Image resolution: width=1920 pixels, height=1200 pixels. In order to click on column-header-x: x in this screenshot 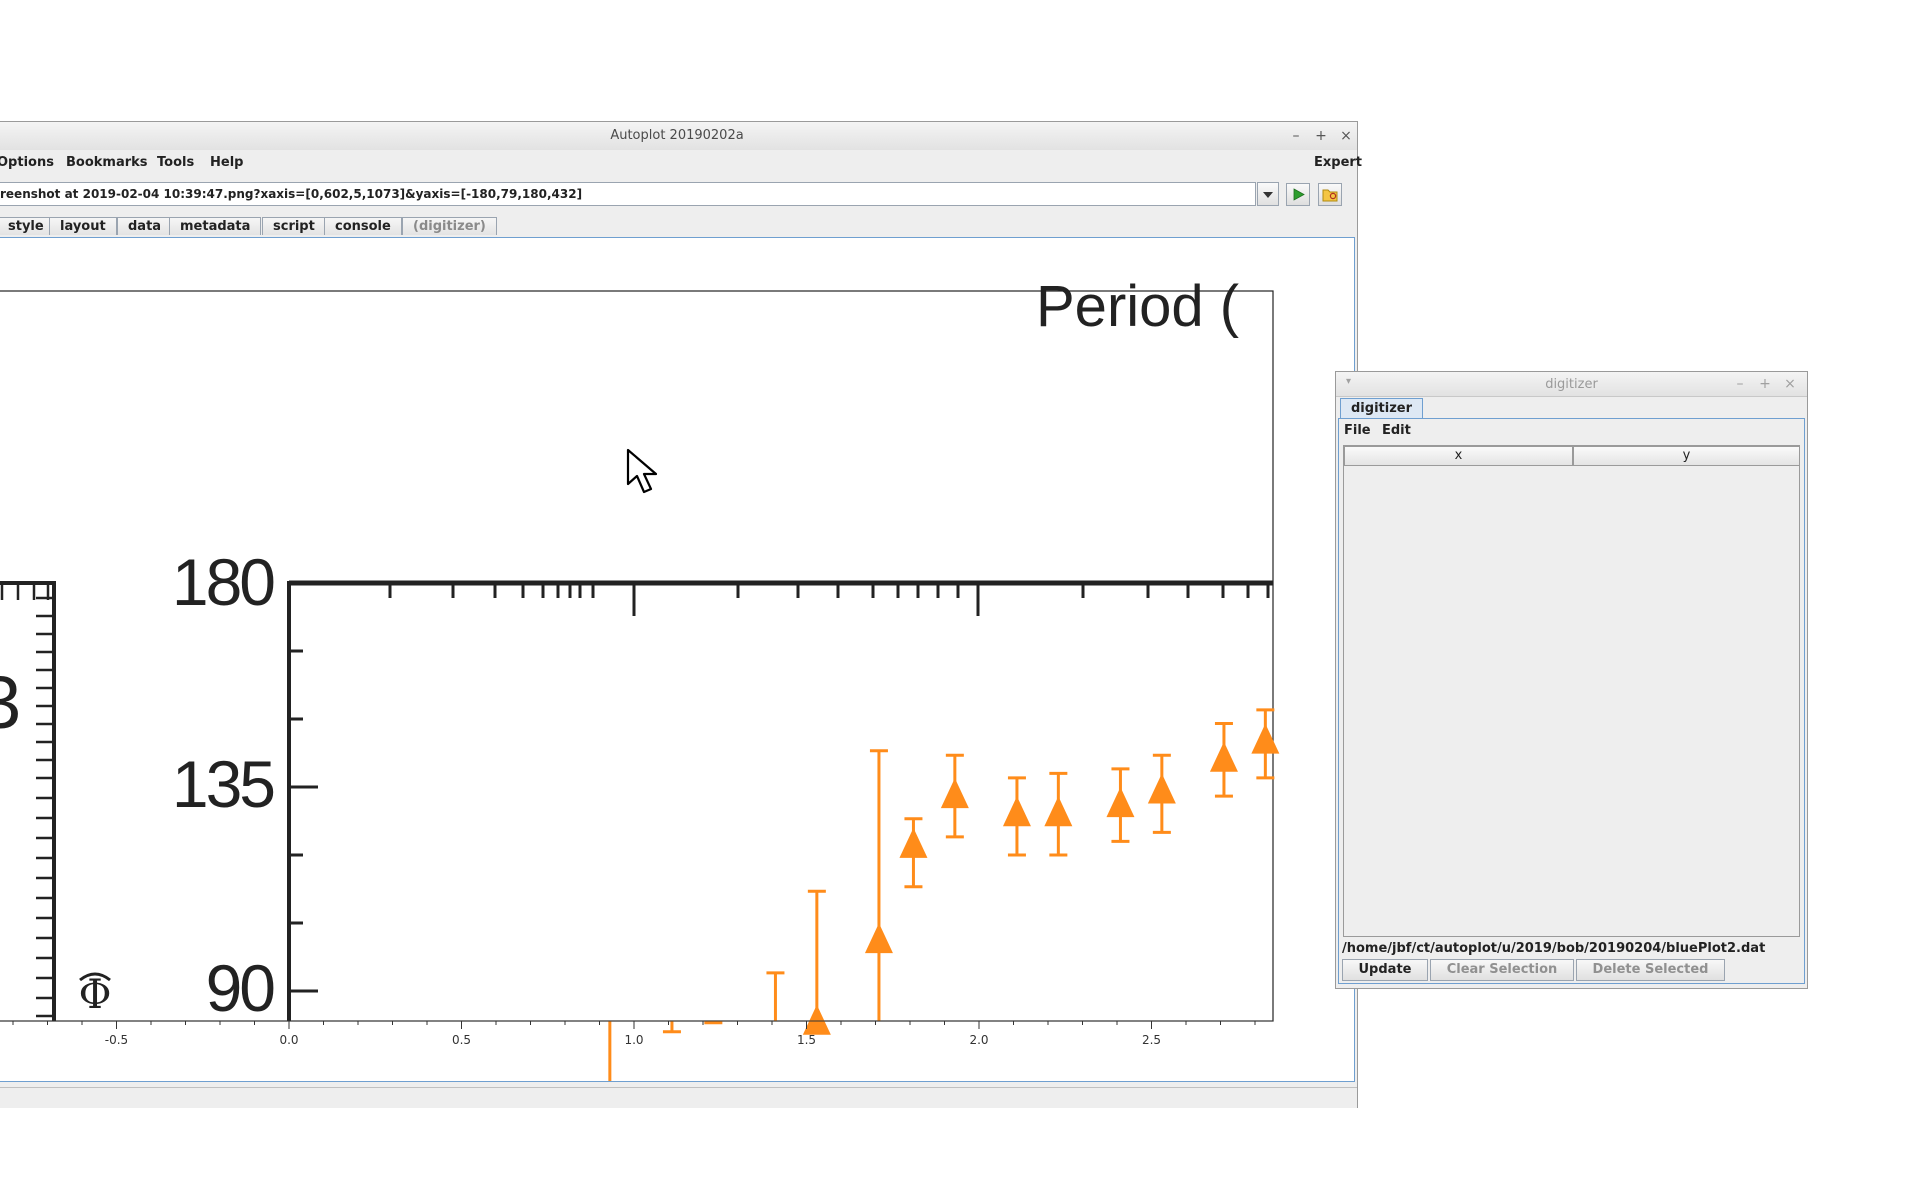, I will do `click(1458, 456)`.